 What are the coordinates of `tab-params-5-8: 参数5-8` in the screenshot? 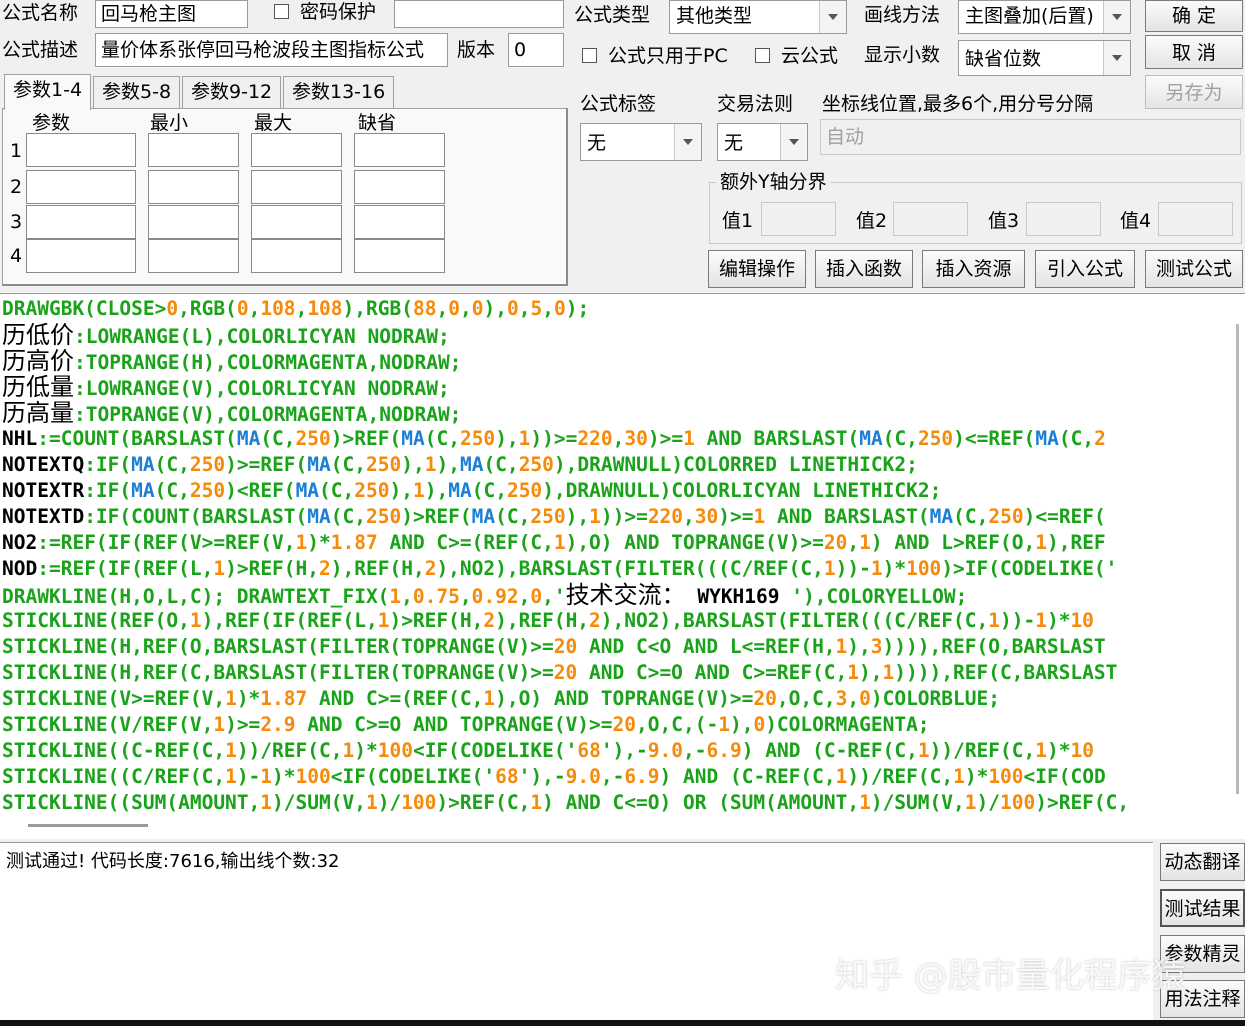 It's located at (137, 92).